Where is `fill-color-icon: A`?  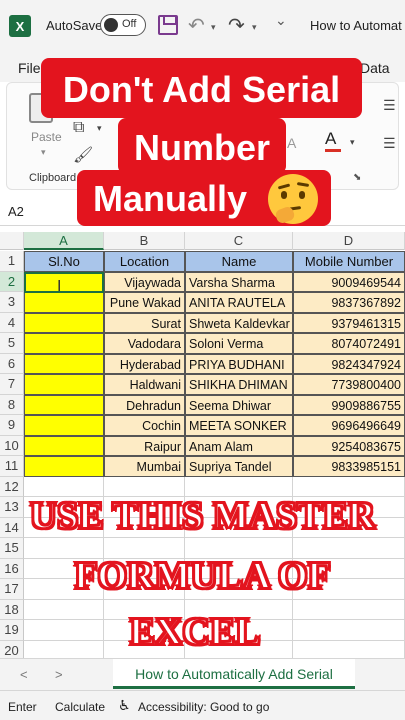 fill-color-icon: A is located at coordinates (291, 143).